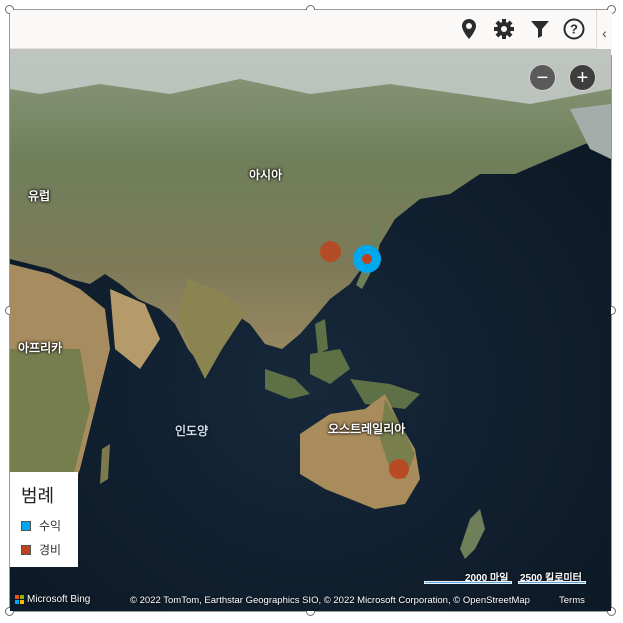 The image size is (623, 623). Describe the element at coordinates (39, 196) in the screenshot. I see `label-europe: 유럽` at that location.